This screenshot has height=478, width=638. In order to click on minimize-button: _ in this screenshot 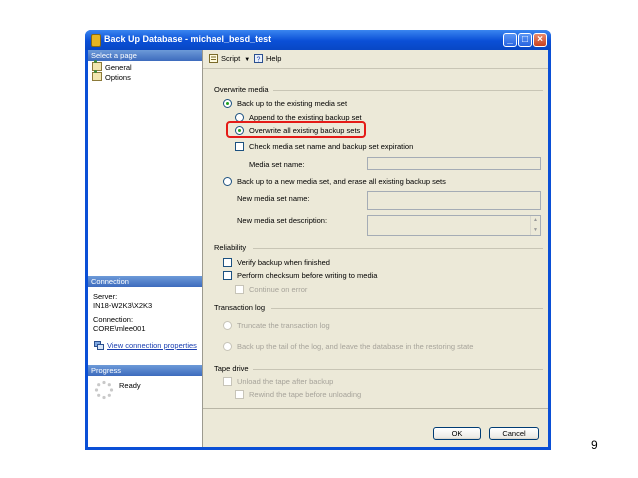, I will do `click(510, 40)`.